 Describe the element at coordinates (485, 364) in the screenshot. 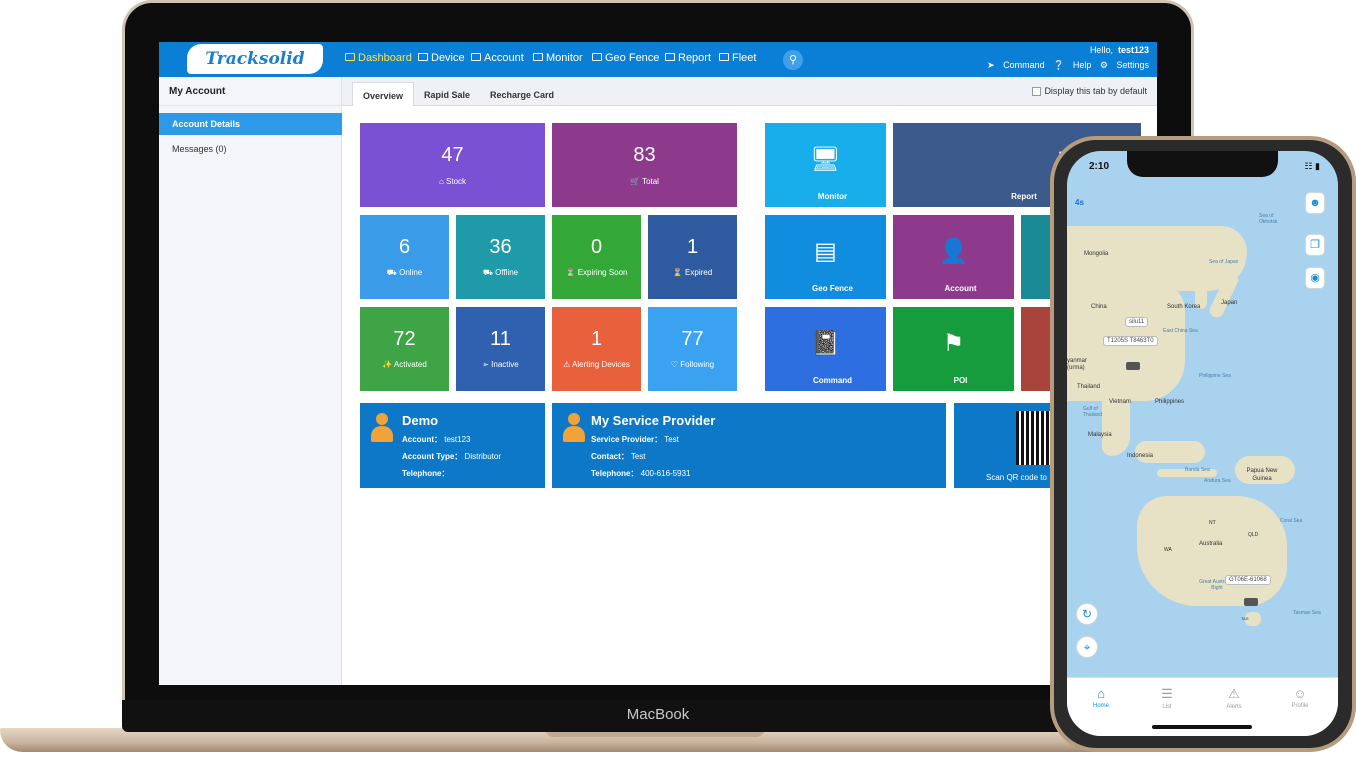

I see `cursor-icon: ➢` at that location.